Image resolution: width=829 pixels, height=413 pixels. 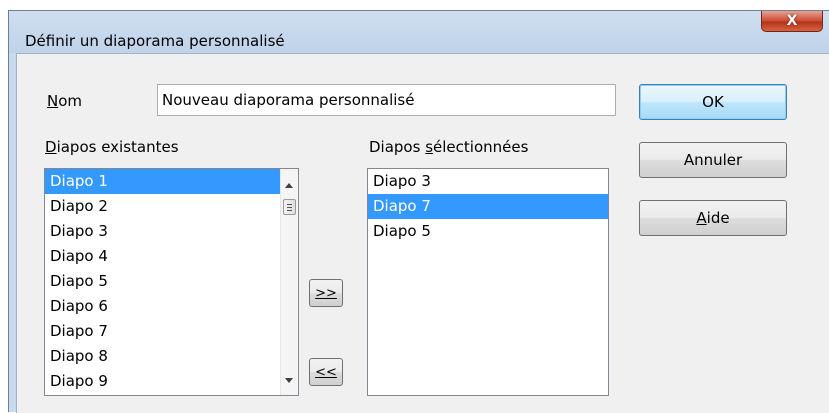 I want to click on close-button: X, so click(x=792, y=21).